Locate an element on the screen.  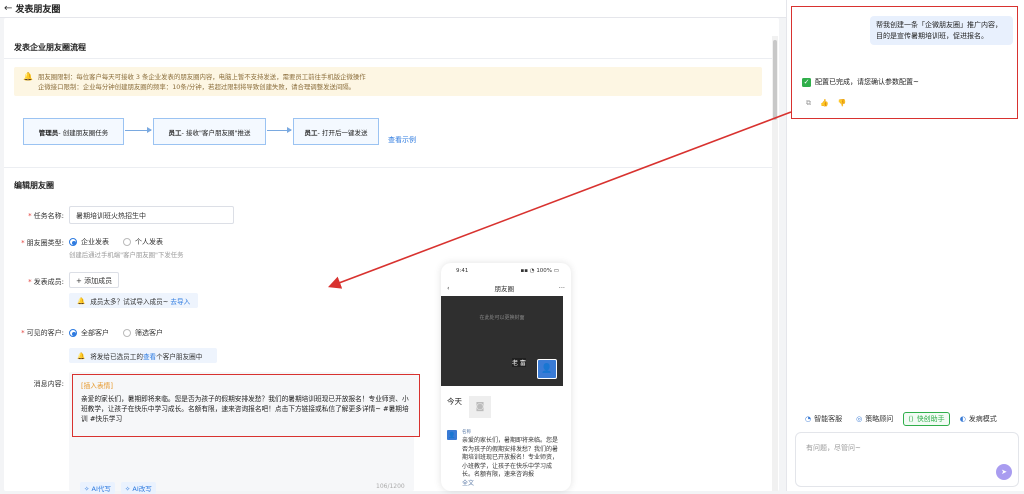
compass-icon: ◎ is located at coordinates (859, 419).